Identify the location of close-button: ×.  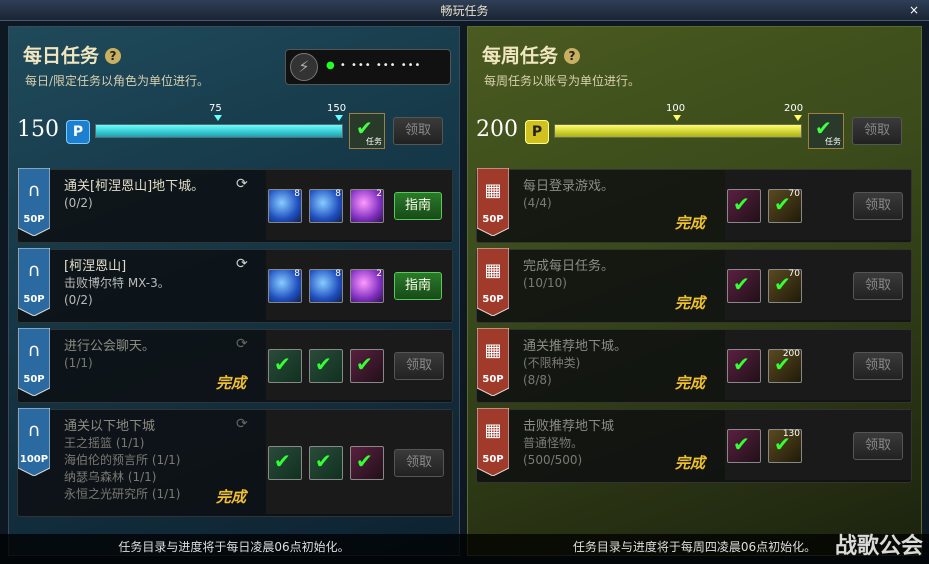
(914, 10).